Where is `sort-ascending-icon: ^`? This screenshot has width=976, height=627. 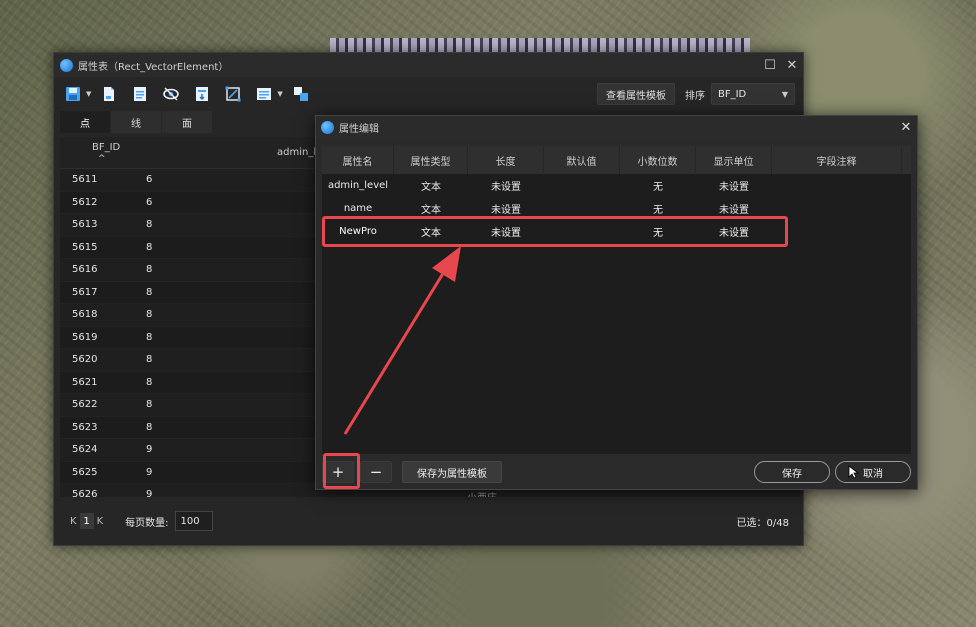
sort-ascending-icon: ^ is located at coordinates (102, 159).